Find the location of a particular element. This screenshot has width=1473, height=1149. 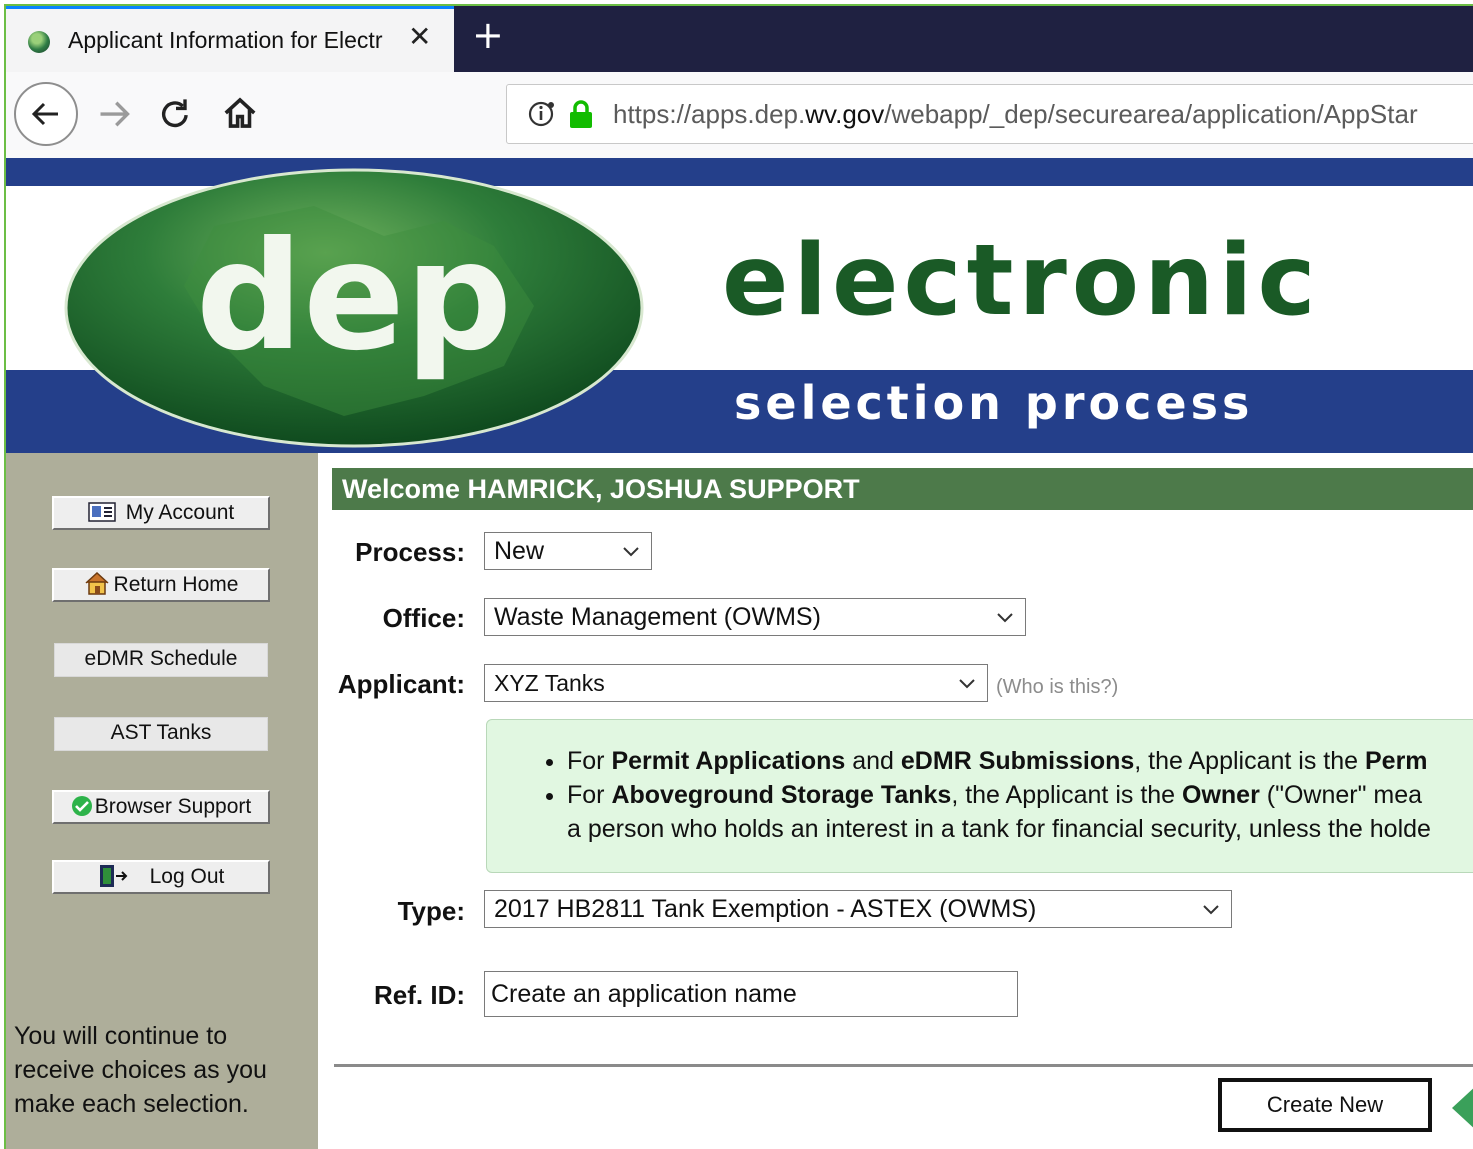

process-select: New is located at coordinates (568, 551).